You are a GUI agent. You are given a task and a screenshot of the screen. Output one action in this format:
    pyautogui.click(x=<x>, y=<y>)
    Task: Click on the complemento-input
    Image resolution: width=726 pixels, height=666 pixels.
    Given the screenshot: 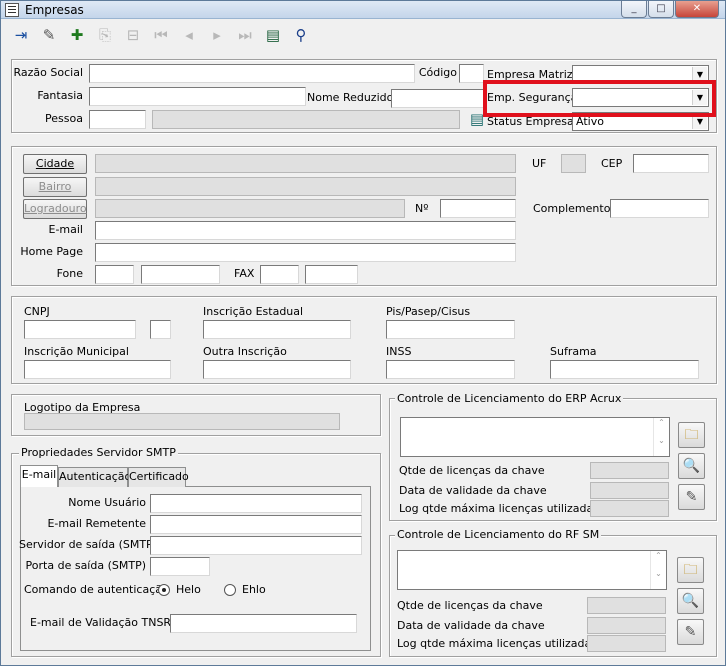 What is the action you would take?
    pyautogui.click(x=659, y=208)
    